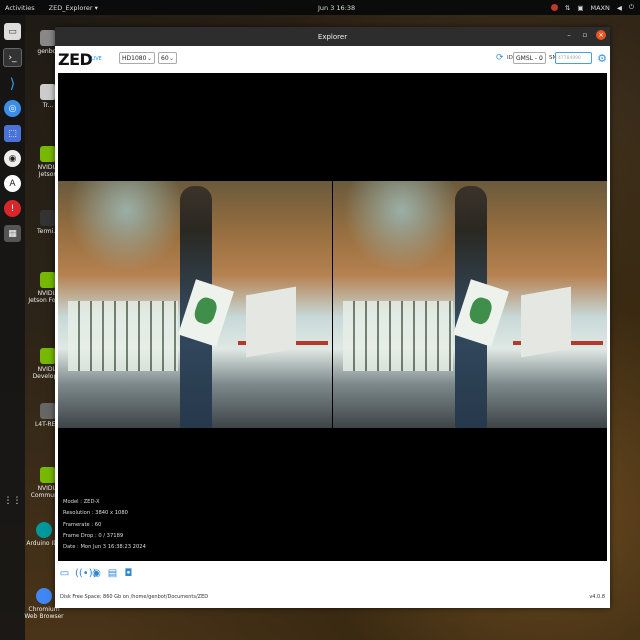  I want to click on system-tray: ⇅ ▣ MAXN ◀ ⏻, so click(592, 7).